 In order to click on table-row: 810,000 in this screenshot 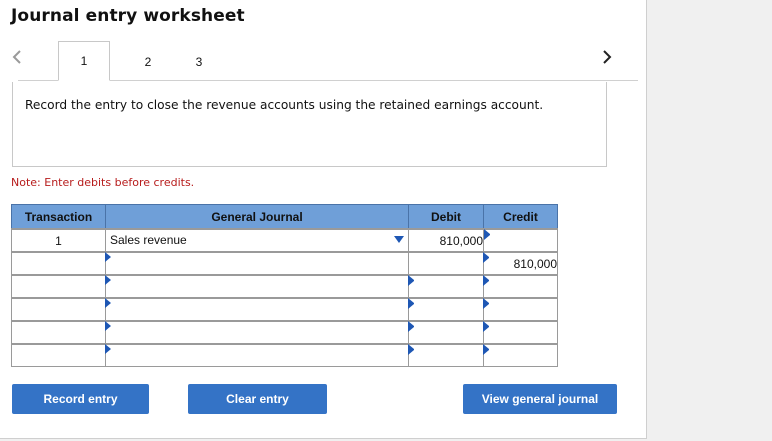, I will do `click(284, 263)`.